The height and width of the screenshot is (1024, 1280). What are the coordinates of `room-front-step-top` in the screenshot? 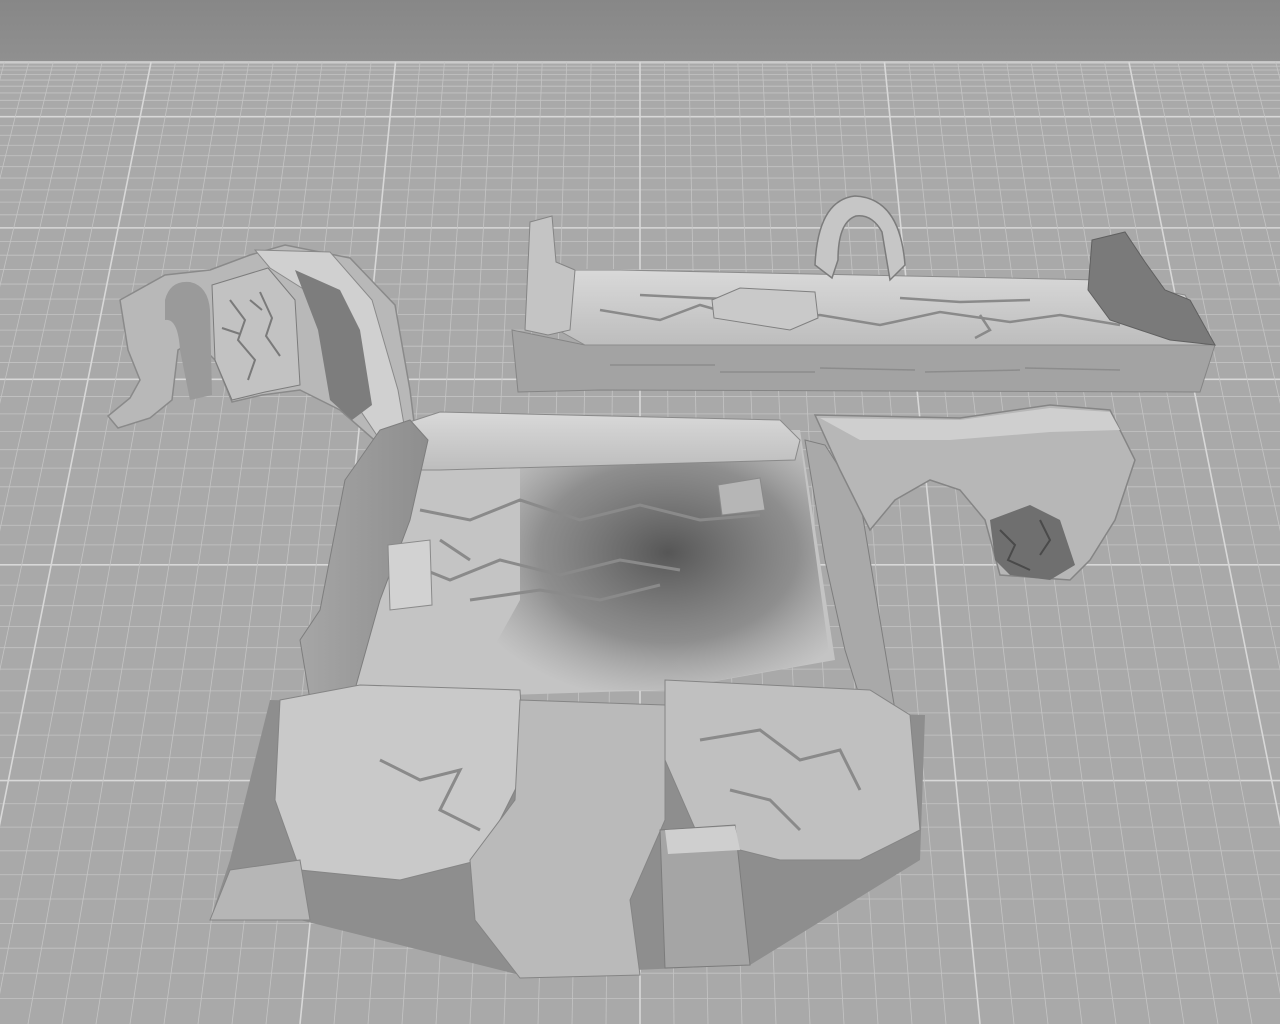 It's located at (702, 840).